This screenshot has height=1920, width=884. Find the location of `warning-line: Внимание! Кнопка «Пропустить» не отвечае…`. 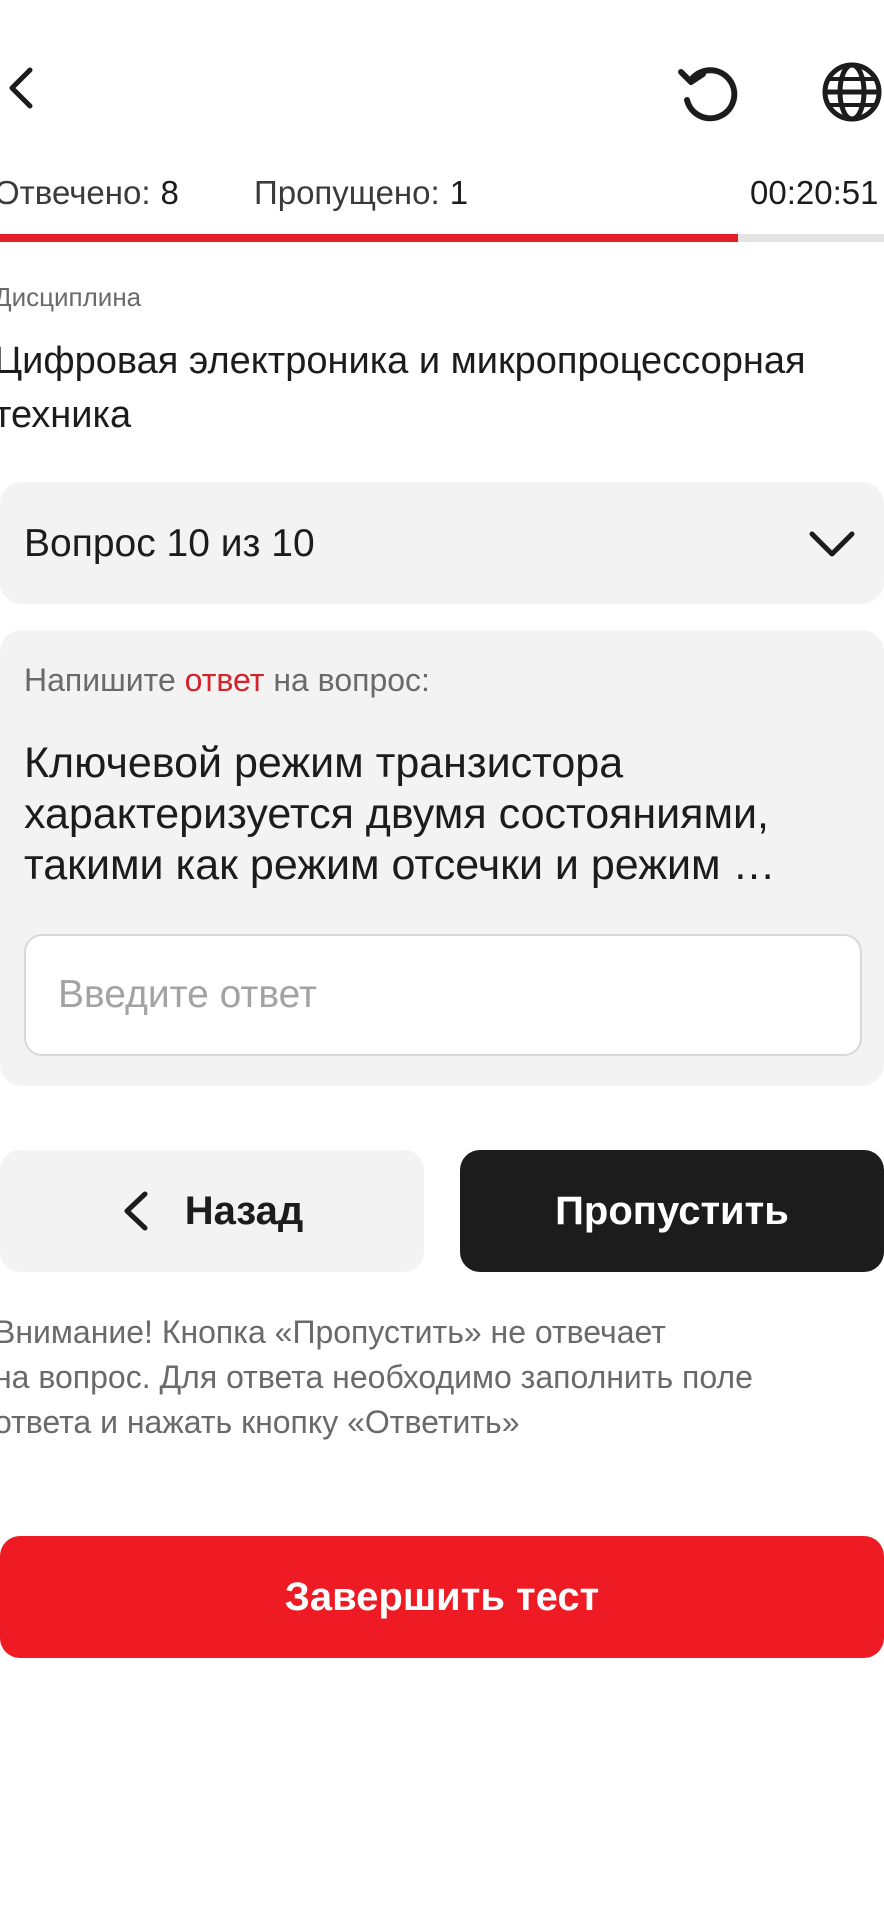

warning-line: Внимание! Кнопка «Пропустить» не отвечае… is located at coordinates (333, 1332).